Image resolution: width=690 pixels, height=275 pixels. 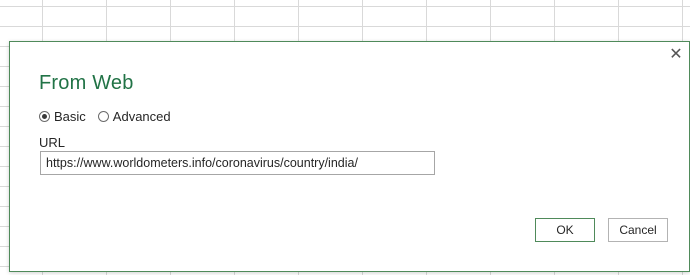 I want to click on radio-unselected-icon, so click(x=103, y=116).